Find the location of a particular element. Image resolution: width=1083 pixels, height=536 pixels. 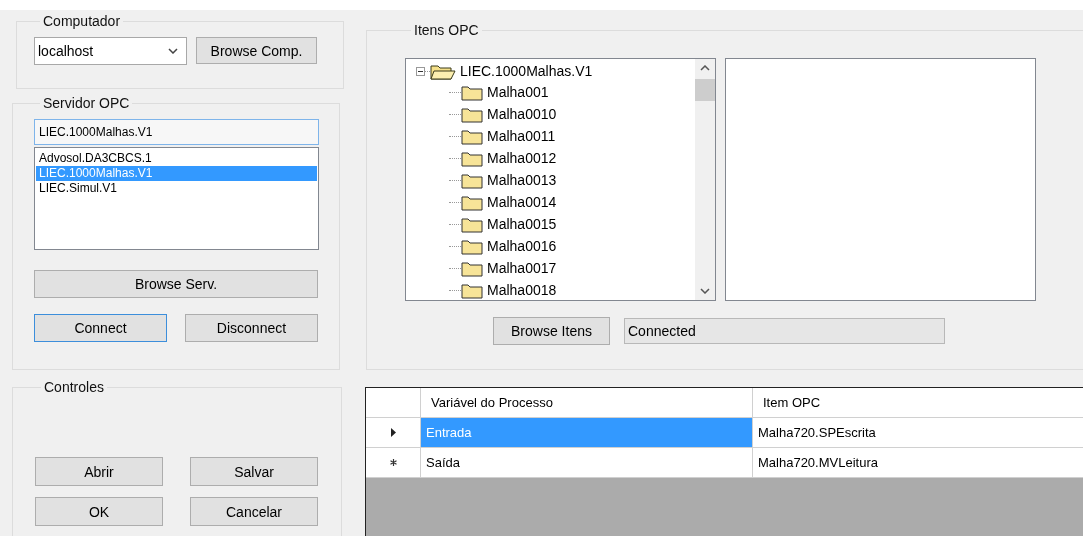

table-cell: Saída is located at coordinates (587, 463).